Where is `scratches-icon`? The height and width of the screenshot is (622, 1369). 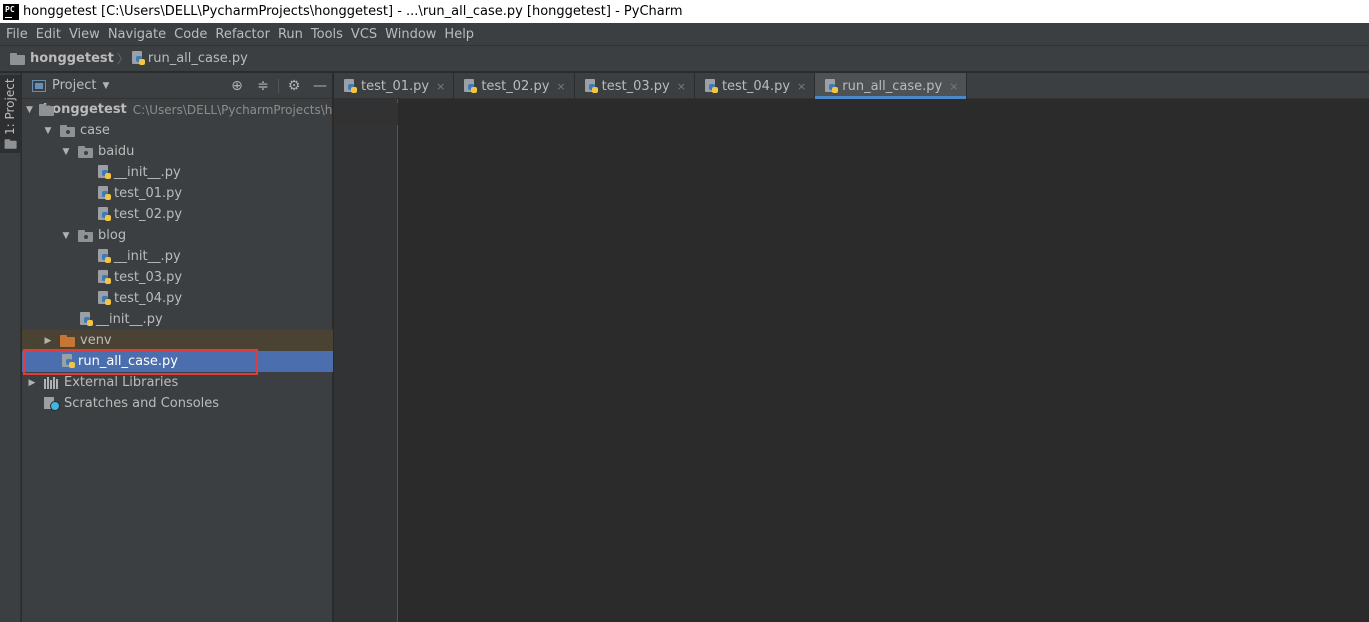 scratches-icon is located at coordinates (52, 403).